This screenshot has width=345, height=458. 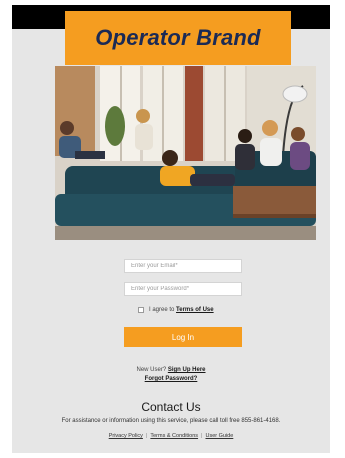 I want to click on terms-conditions-link: Terms & Conditions, so click(x=174, y=436).